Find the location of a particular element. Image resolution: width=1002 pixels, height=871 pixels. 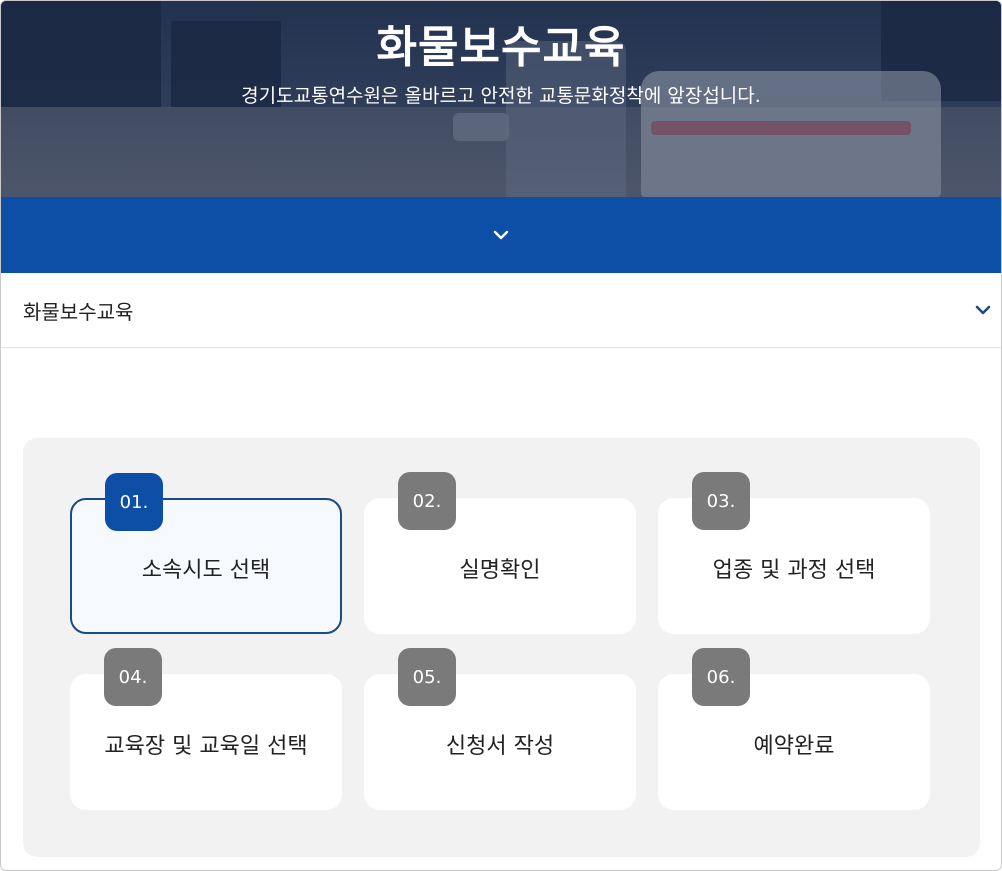

step-label: 업종 및 과정 선택 is located at coordinates (794, 570).